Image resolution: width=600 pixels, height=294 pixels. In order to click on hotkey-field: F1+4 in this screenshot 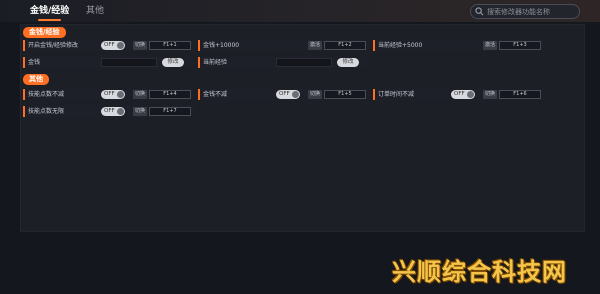, I will do `click(170, 94)`.